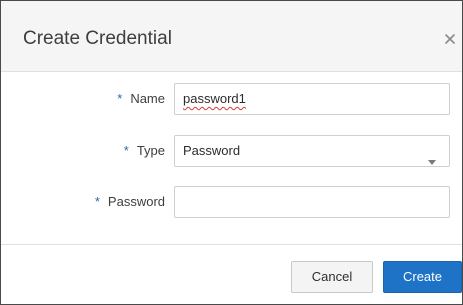 This screenshot has height=305, width=463. I want to click on type-select-value: Password, so click(212, 150).